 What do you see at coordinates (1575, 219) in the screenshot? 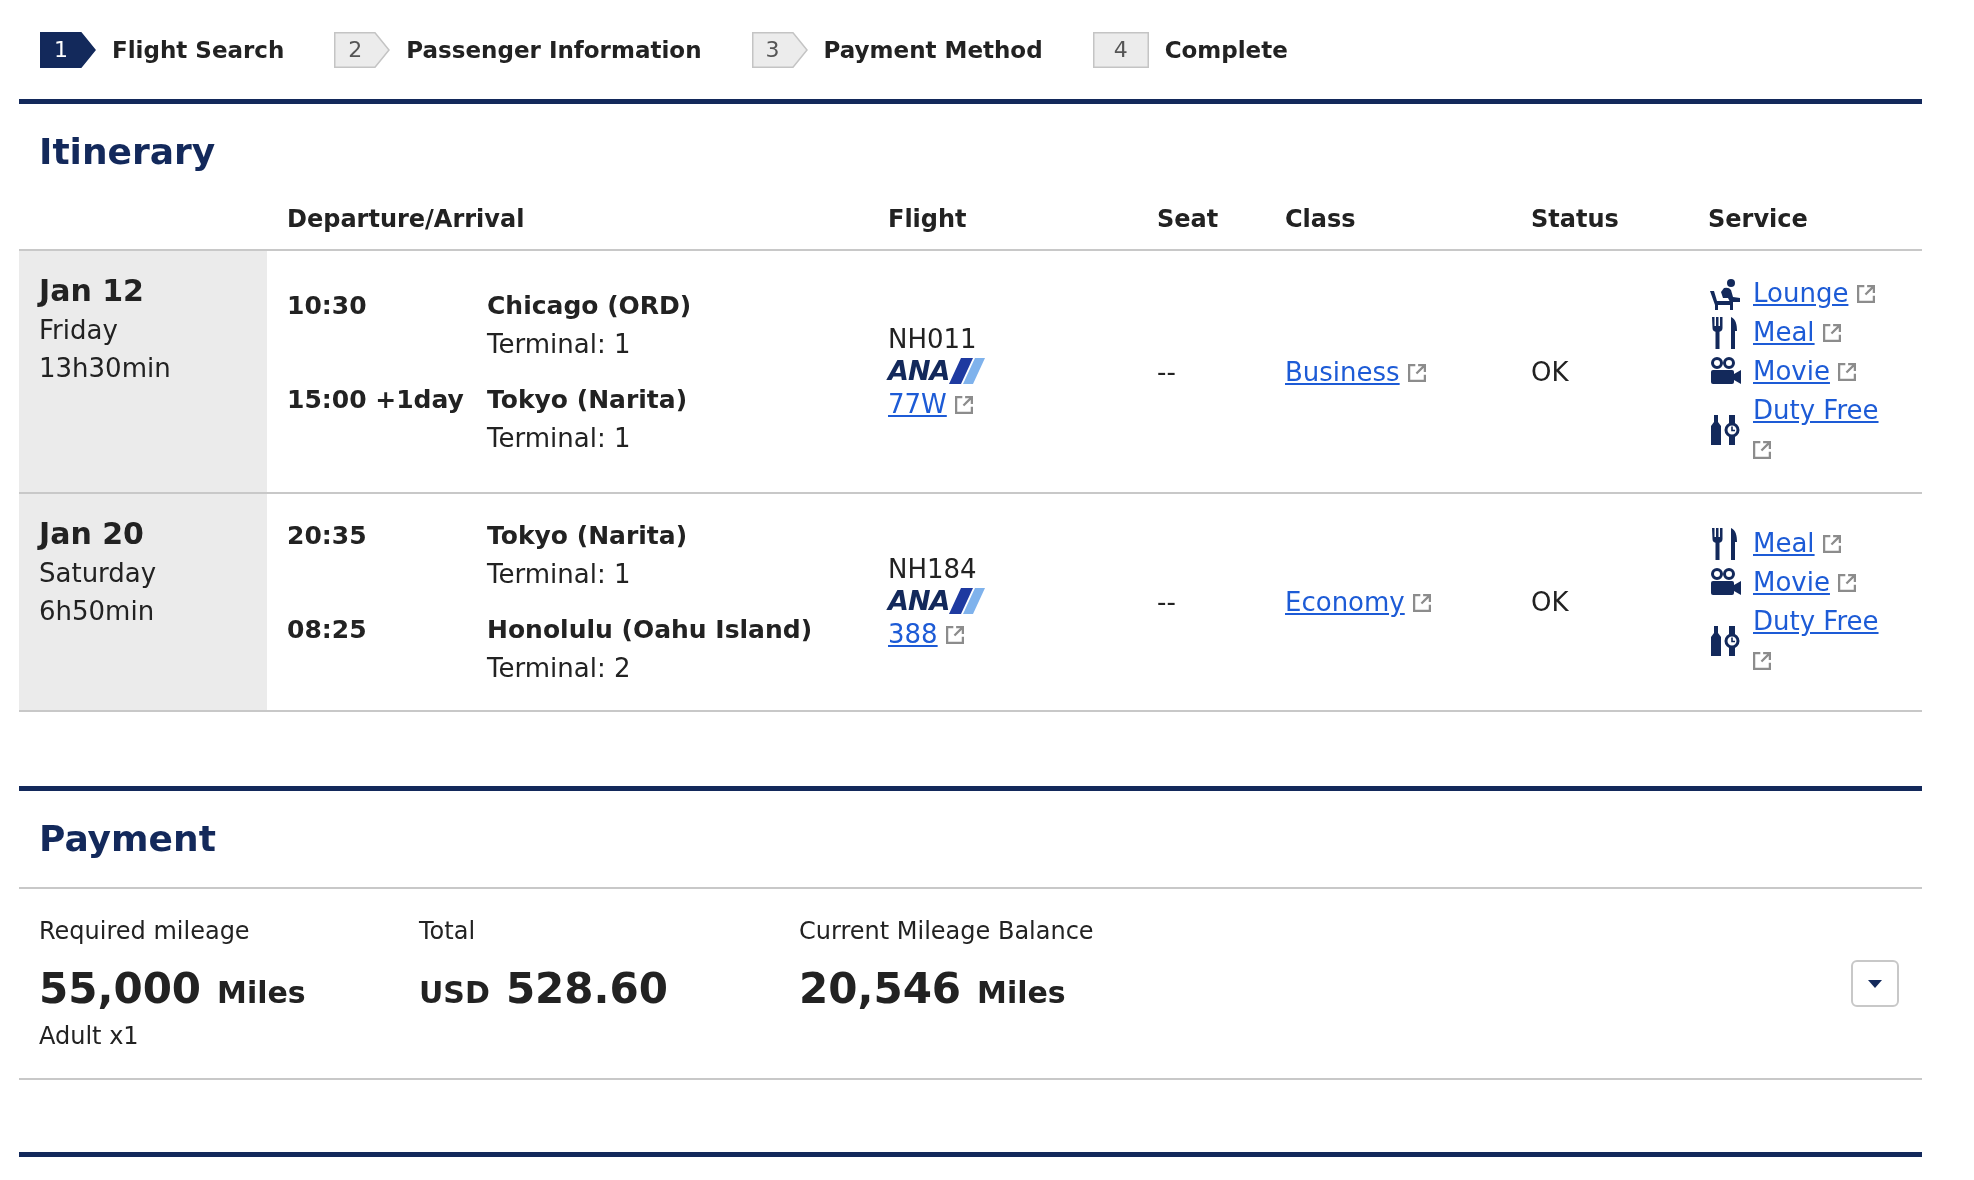
I see `column-header: Status` at bounding box center [1575, 219].